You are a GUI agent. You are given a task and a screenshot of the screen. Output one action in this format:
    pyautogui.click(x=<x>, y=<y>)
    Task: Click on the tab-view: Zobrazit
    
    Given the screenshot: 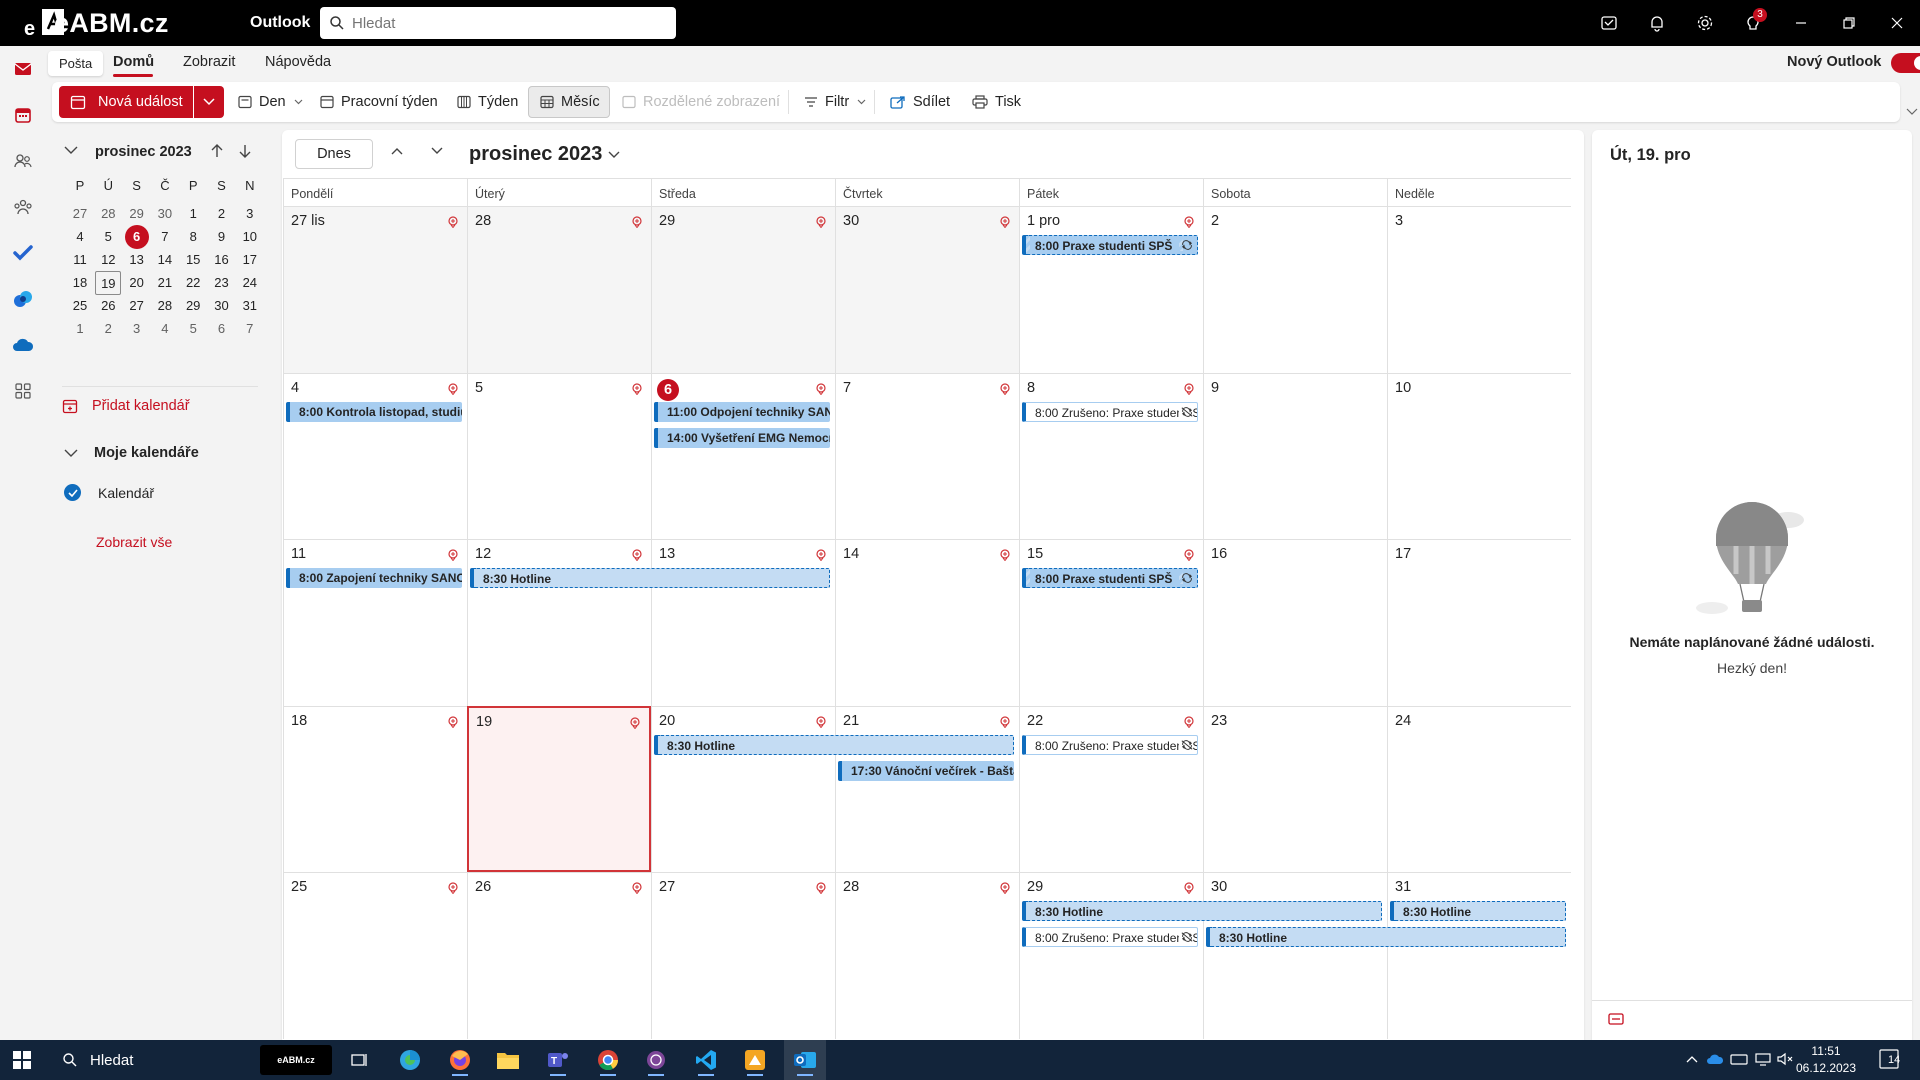 What is the action you would take?
    pyautogui.click(x=209, y=62)
    